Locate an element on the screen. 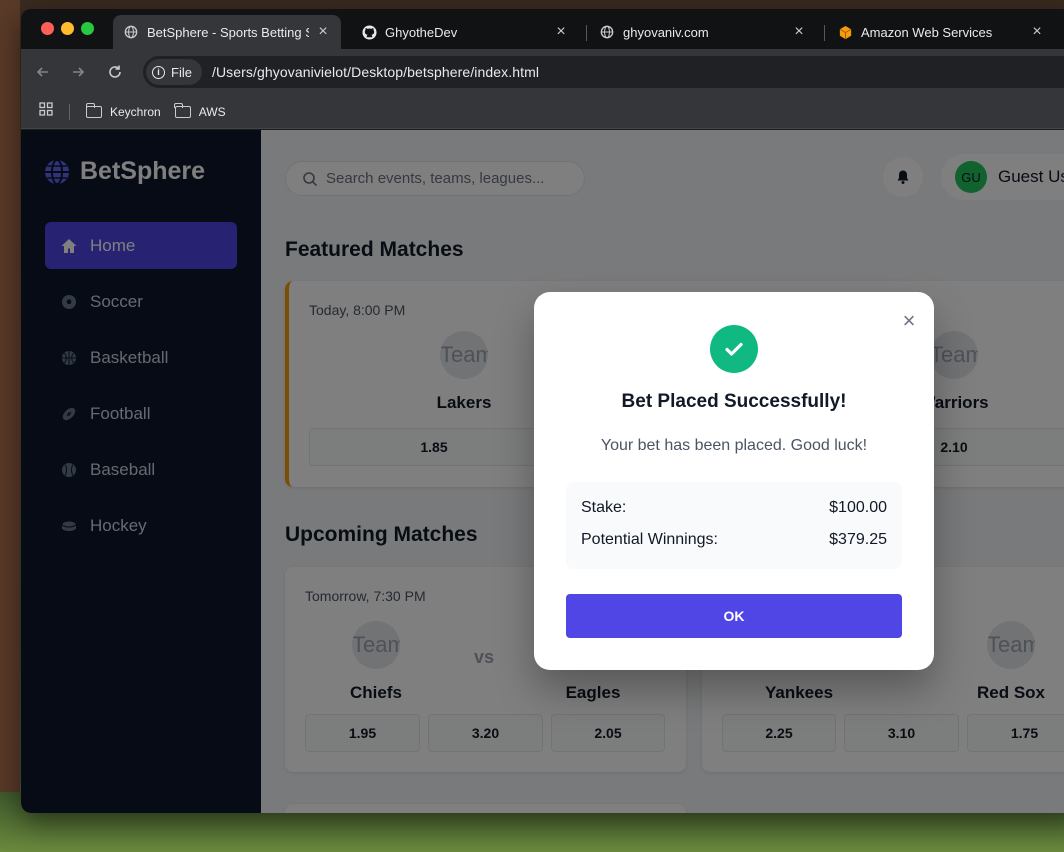 This screenshot has height=852, width=1064. close-icon: × is located at coordinates (909, 320).